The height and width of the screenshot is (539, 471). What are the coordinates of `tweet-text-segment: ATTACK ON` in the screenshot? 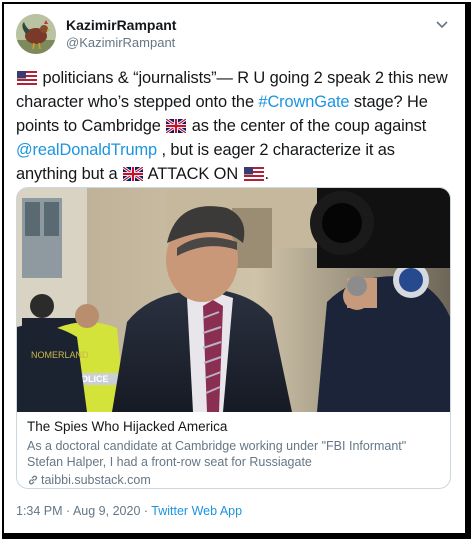 It's located at (193, 174).